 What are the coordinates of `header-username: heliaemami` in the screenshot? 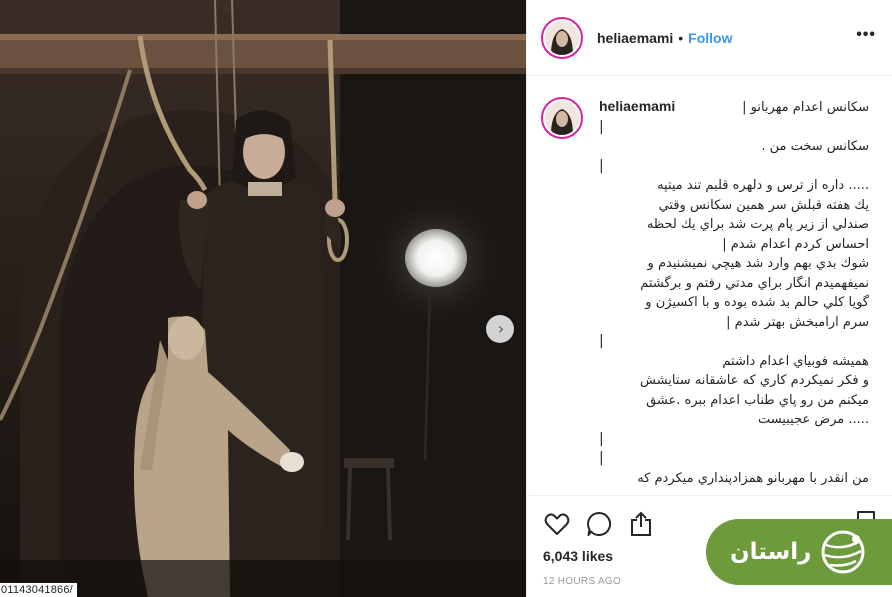 It's located at (635, 38).